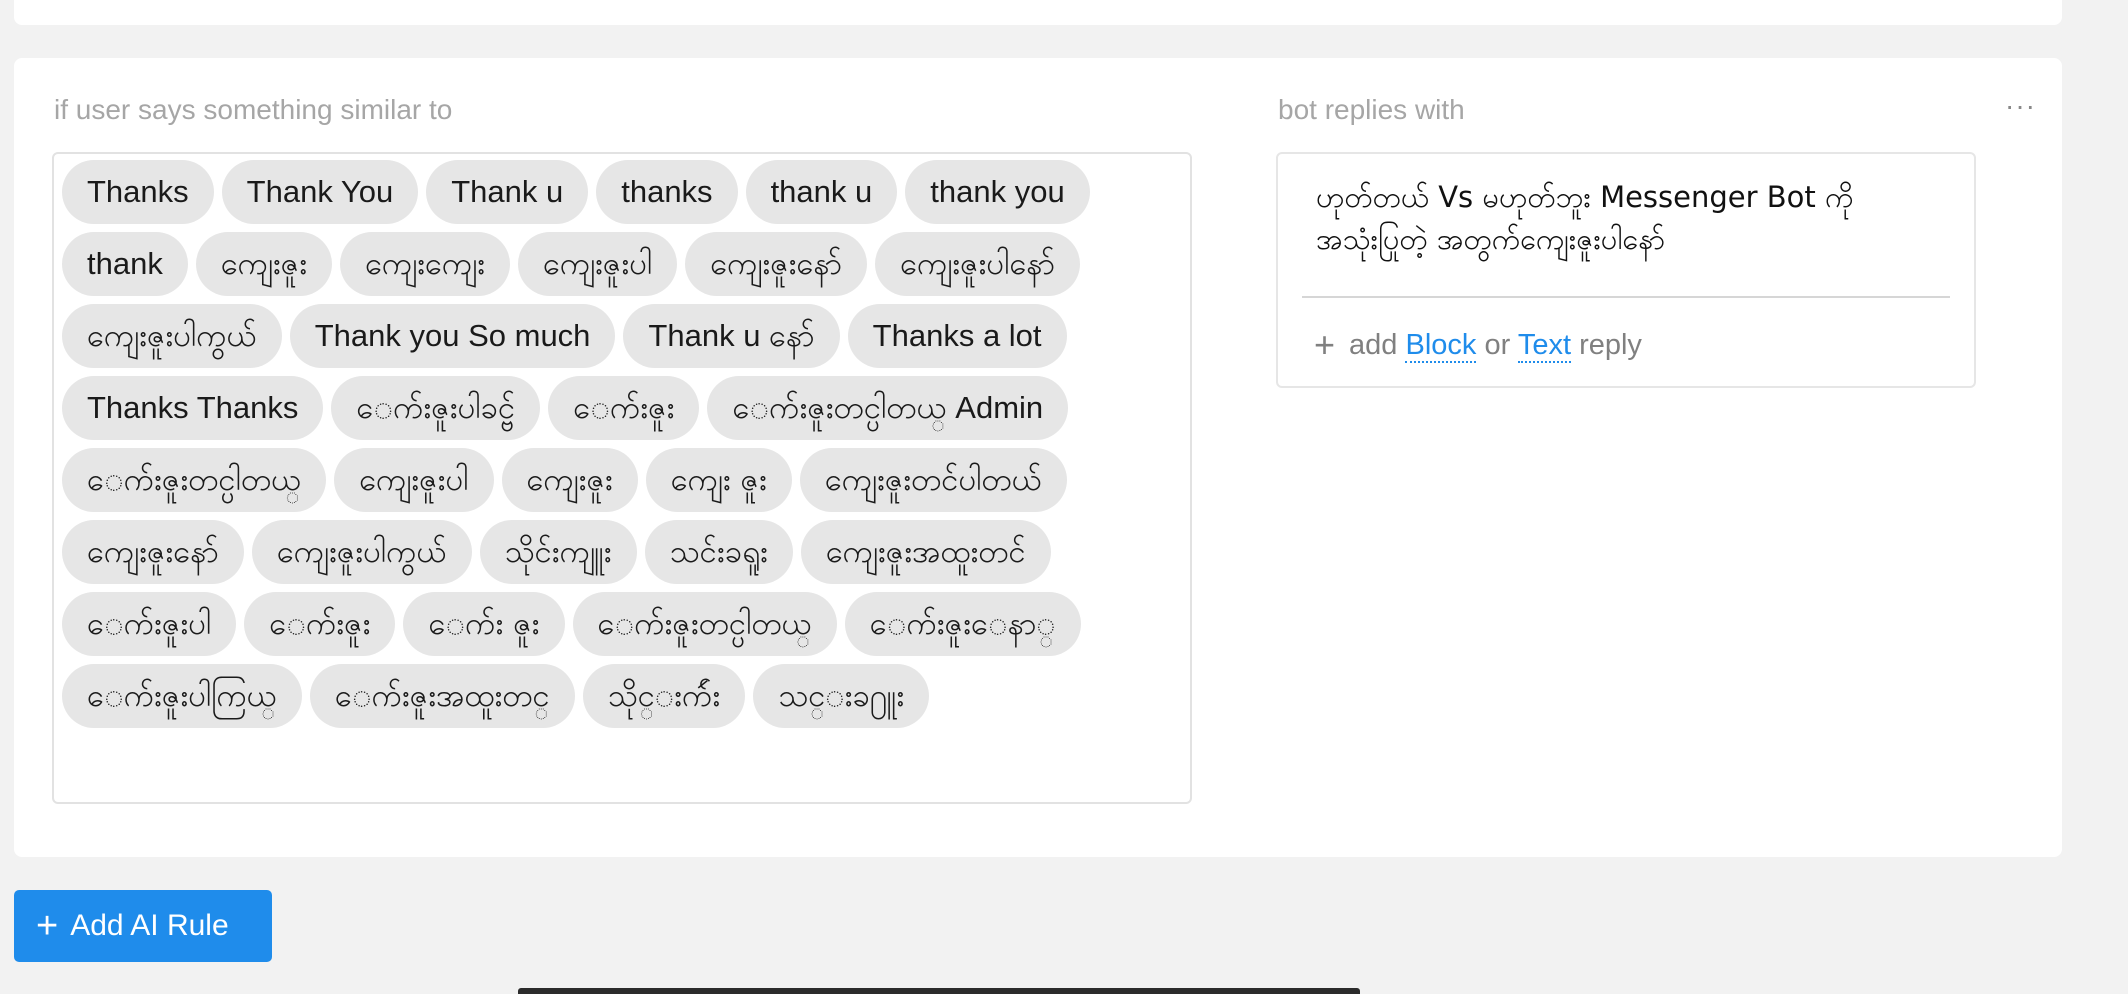  I want to click on add-reply-suffix: reply, so click(1610, 345).